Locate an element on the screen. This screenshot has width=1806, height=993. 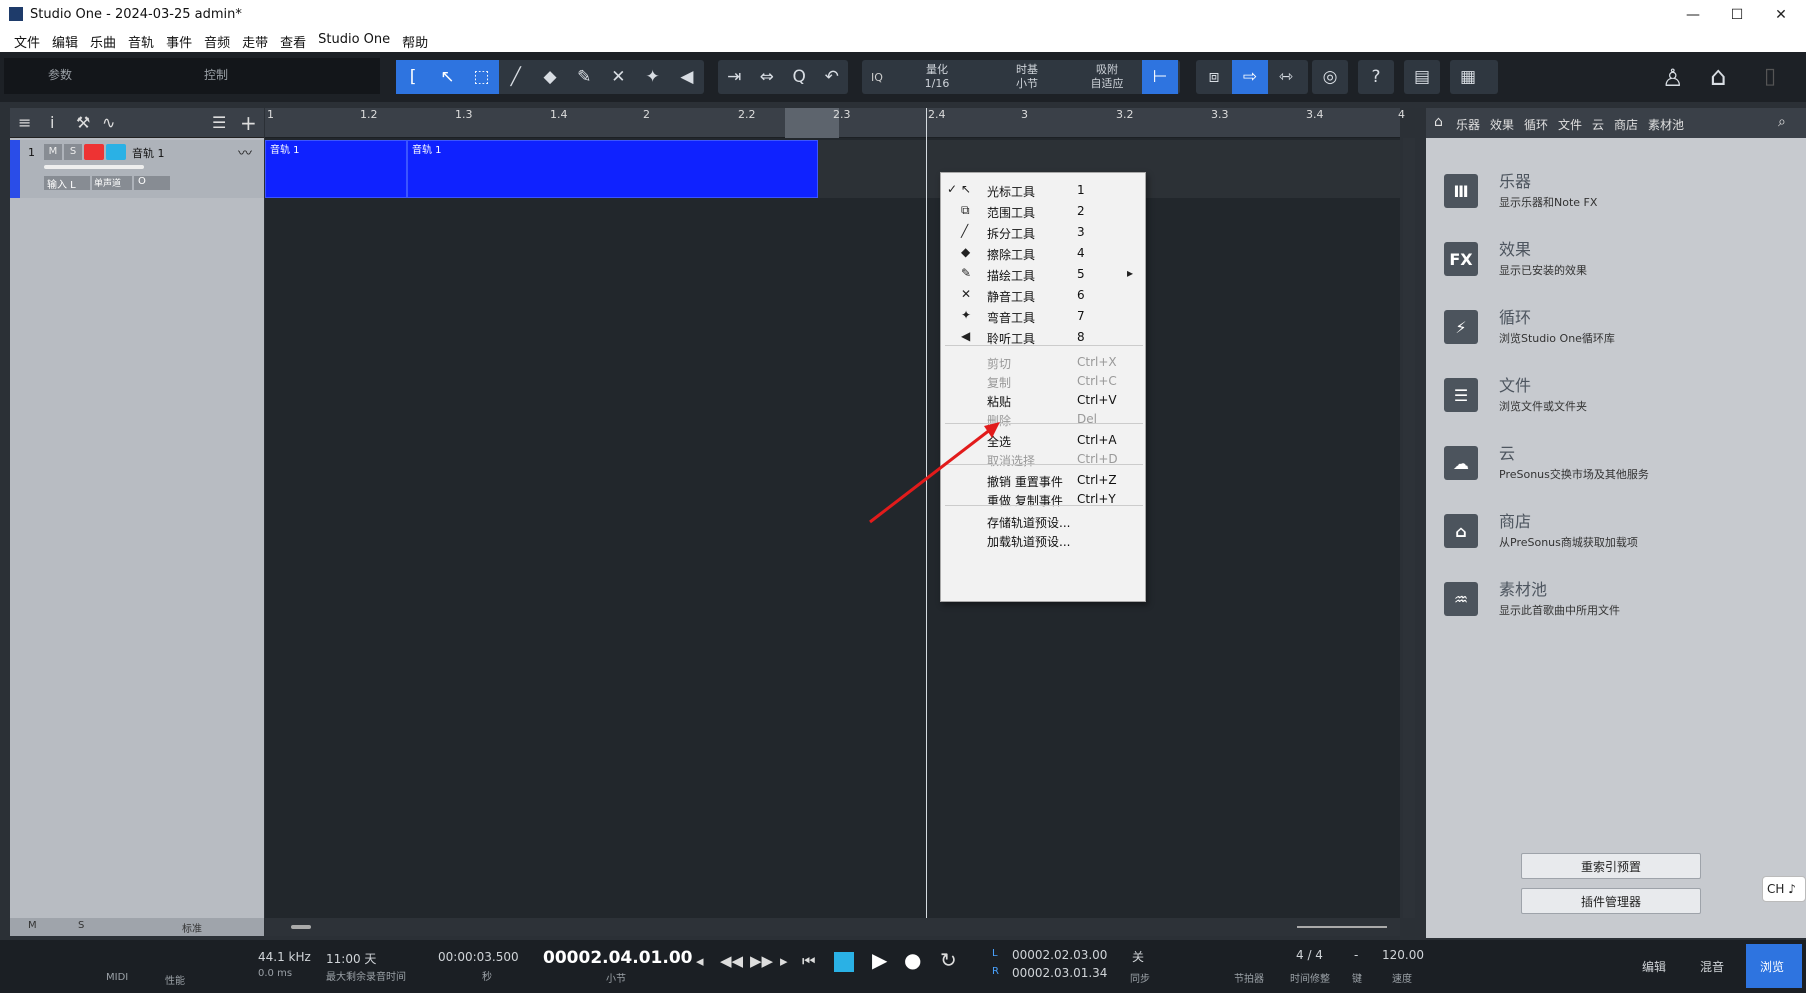
wrench-icon: ⚒ is located at coordinates (83, 122).